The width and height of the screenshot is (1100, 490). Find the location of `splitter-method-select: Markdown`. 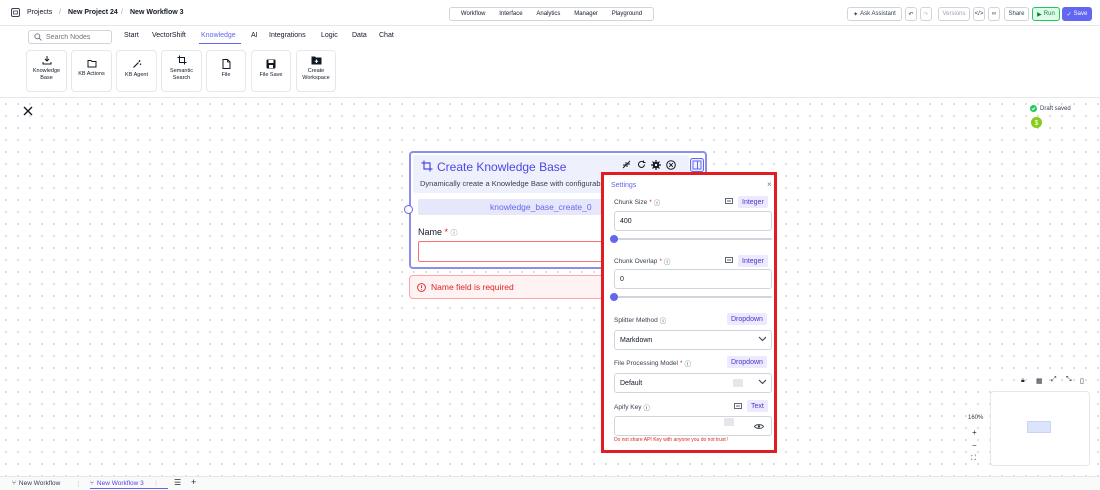

splitter-method-select: Markdown is located at coordinates (693, 340).